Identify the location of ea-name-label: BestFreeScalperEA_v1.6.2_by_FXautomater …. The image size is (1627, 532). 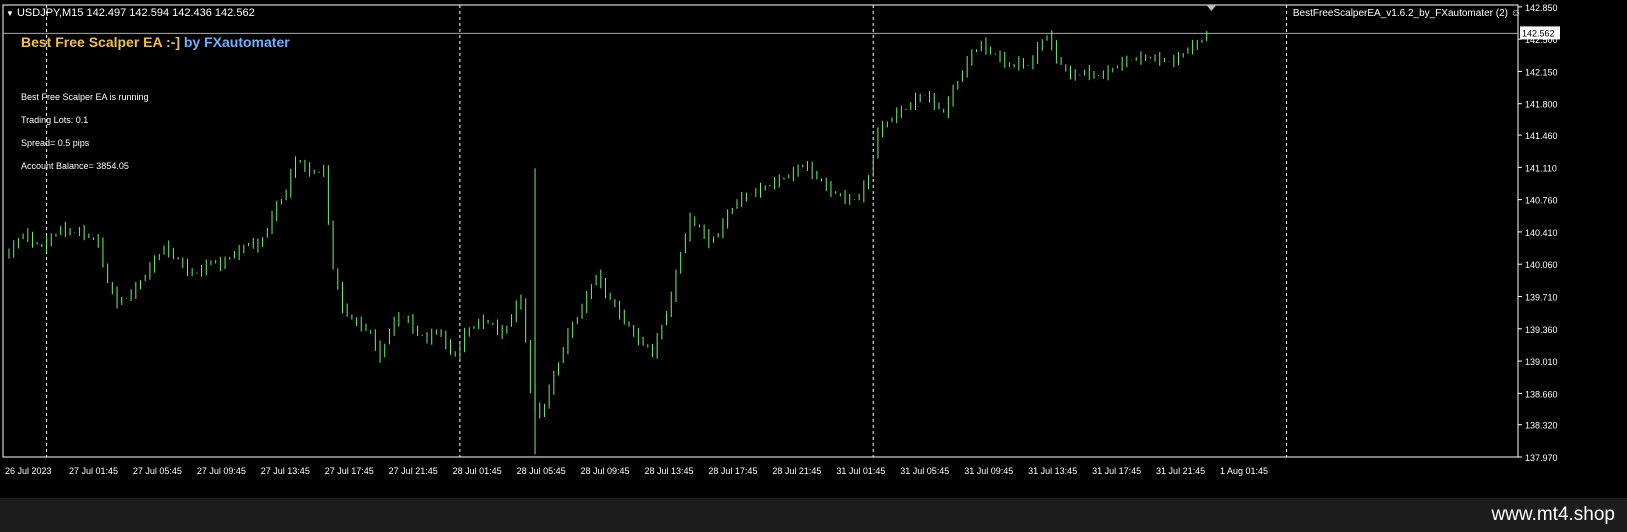
(1407, 13).